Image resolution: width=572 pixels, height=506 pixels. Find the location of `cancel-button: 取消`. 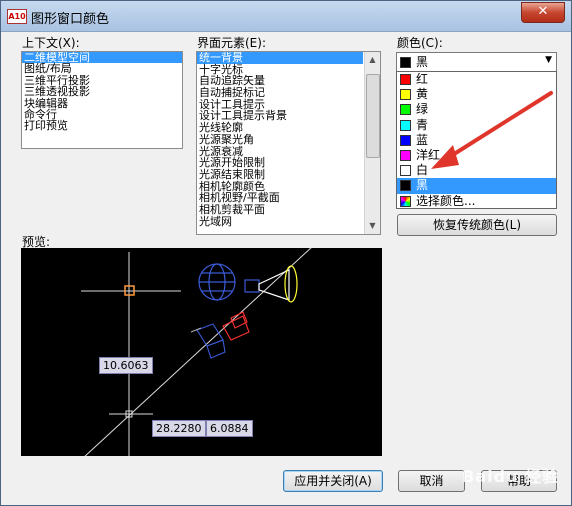

cancel-button: 取消 is located at coordinates (431, 481).